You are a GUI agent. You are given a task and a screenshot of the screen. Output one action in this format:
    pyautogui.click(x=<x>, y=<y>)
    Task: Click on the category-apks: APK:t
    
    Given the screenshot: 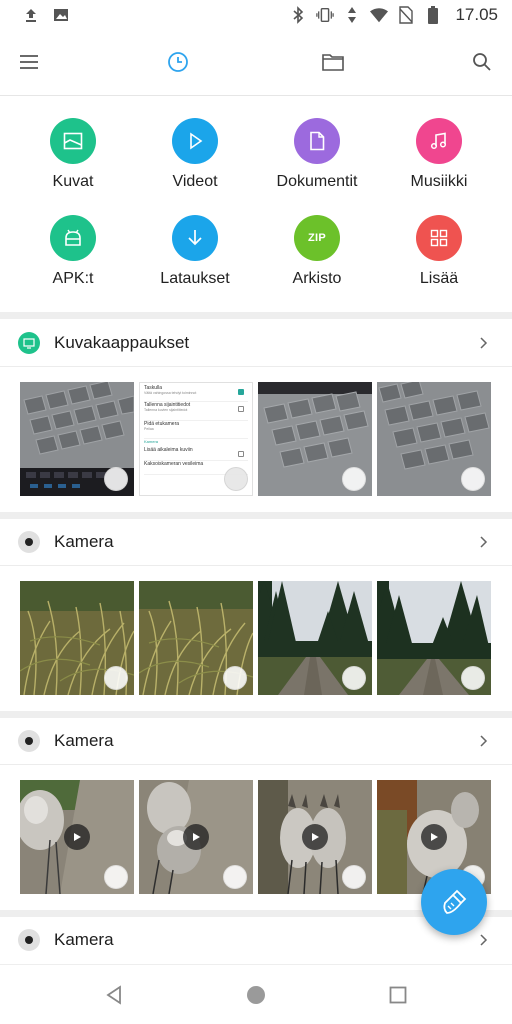 What is the action you would take?
    pyautogui.click(x=73, y=243)
    